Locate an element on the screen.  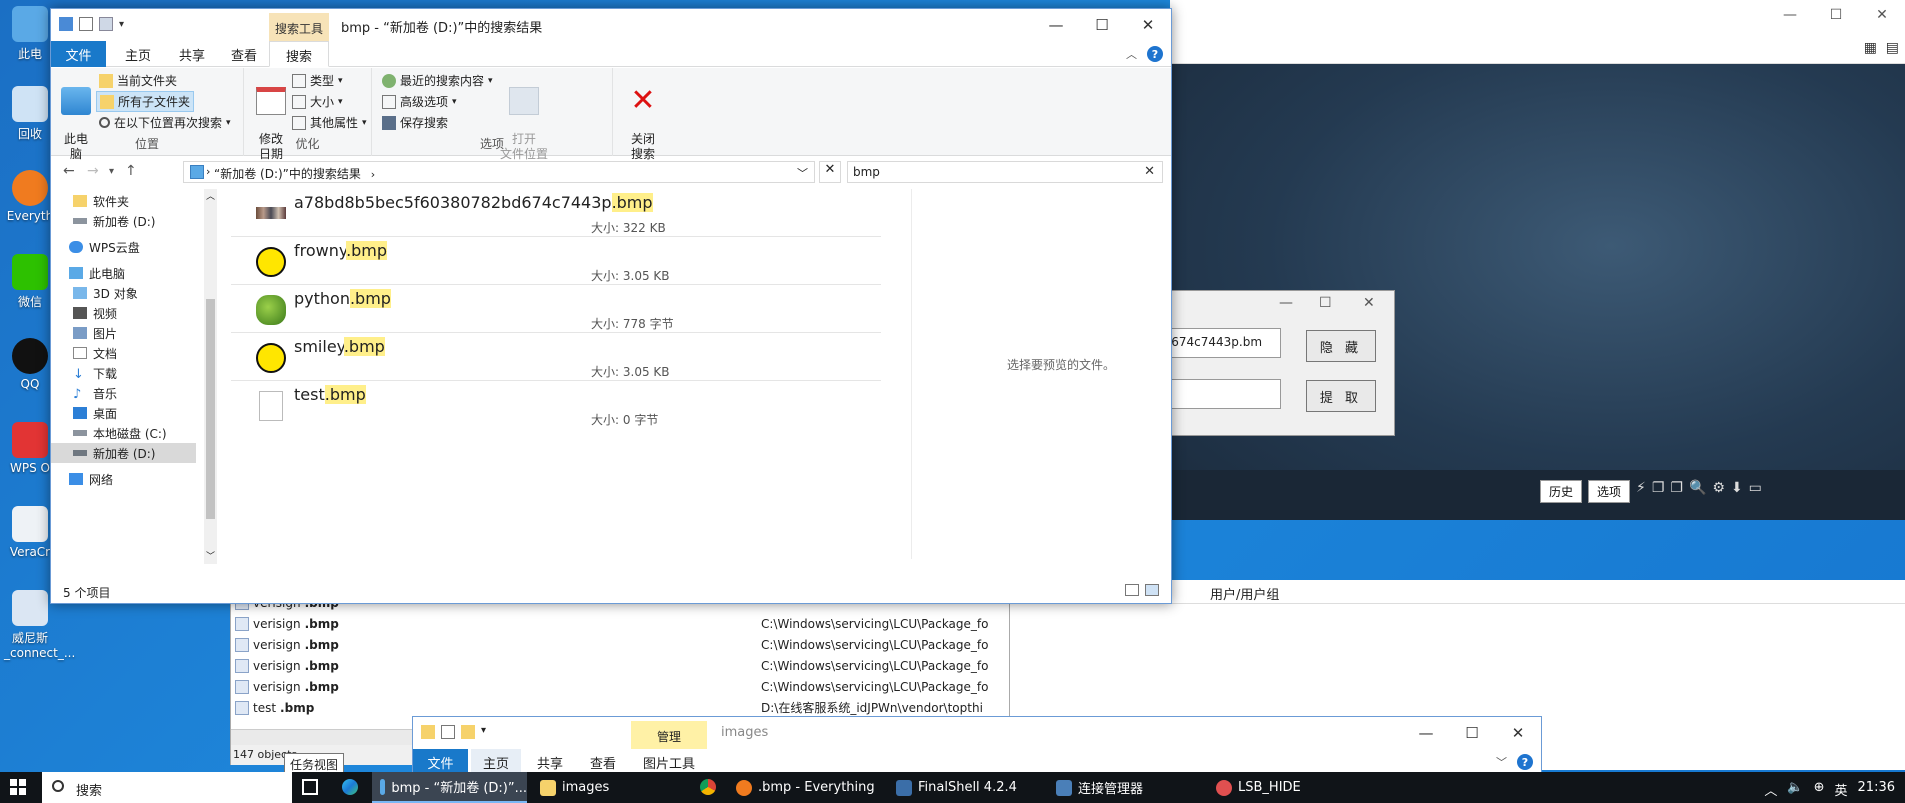
tab-home: 主页 is located at coordinates (138, 54).